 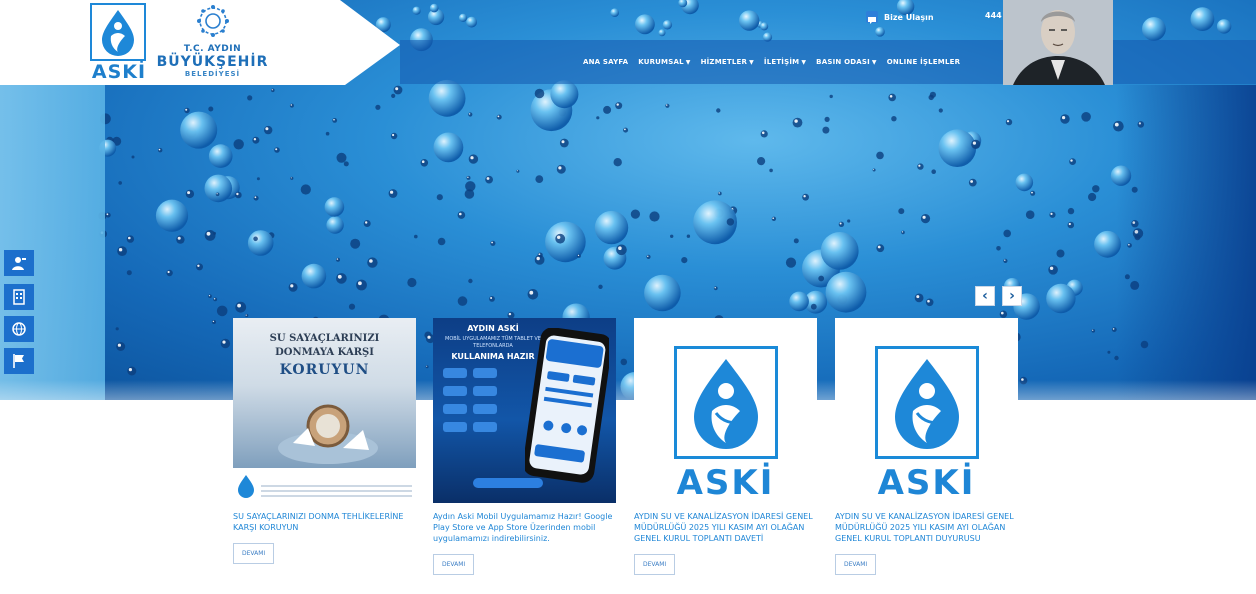 What do you see at coordinates (212, 49) in the screenshot?
I see `municipality-line1: T.C. AYDIN` at bounding box center [212, 49].